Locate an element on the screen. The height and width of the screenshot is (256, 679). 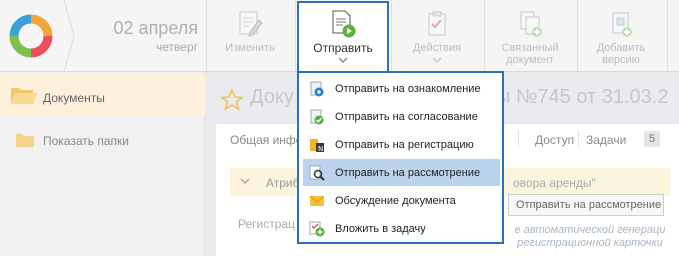
date-display: 02 апреля четверг is located at coordinates (143, 36).